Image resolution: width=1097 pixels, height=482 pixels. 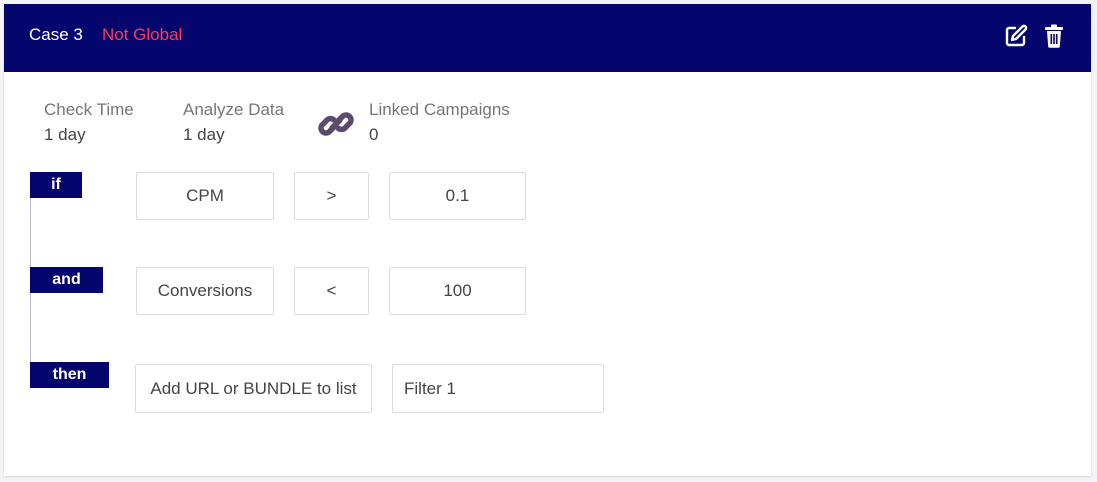 I want to click on and-value-field: 100, so click(x=457, y=291).